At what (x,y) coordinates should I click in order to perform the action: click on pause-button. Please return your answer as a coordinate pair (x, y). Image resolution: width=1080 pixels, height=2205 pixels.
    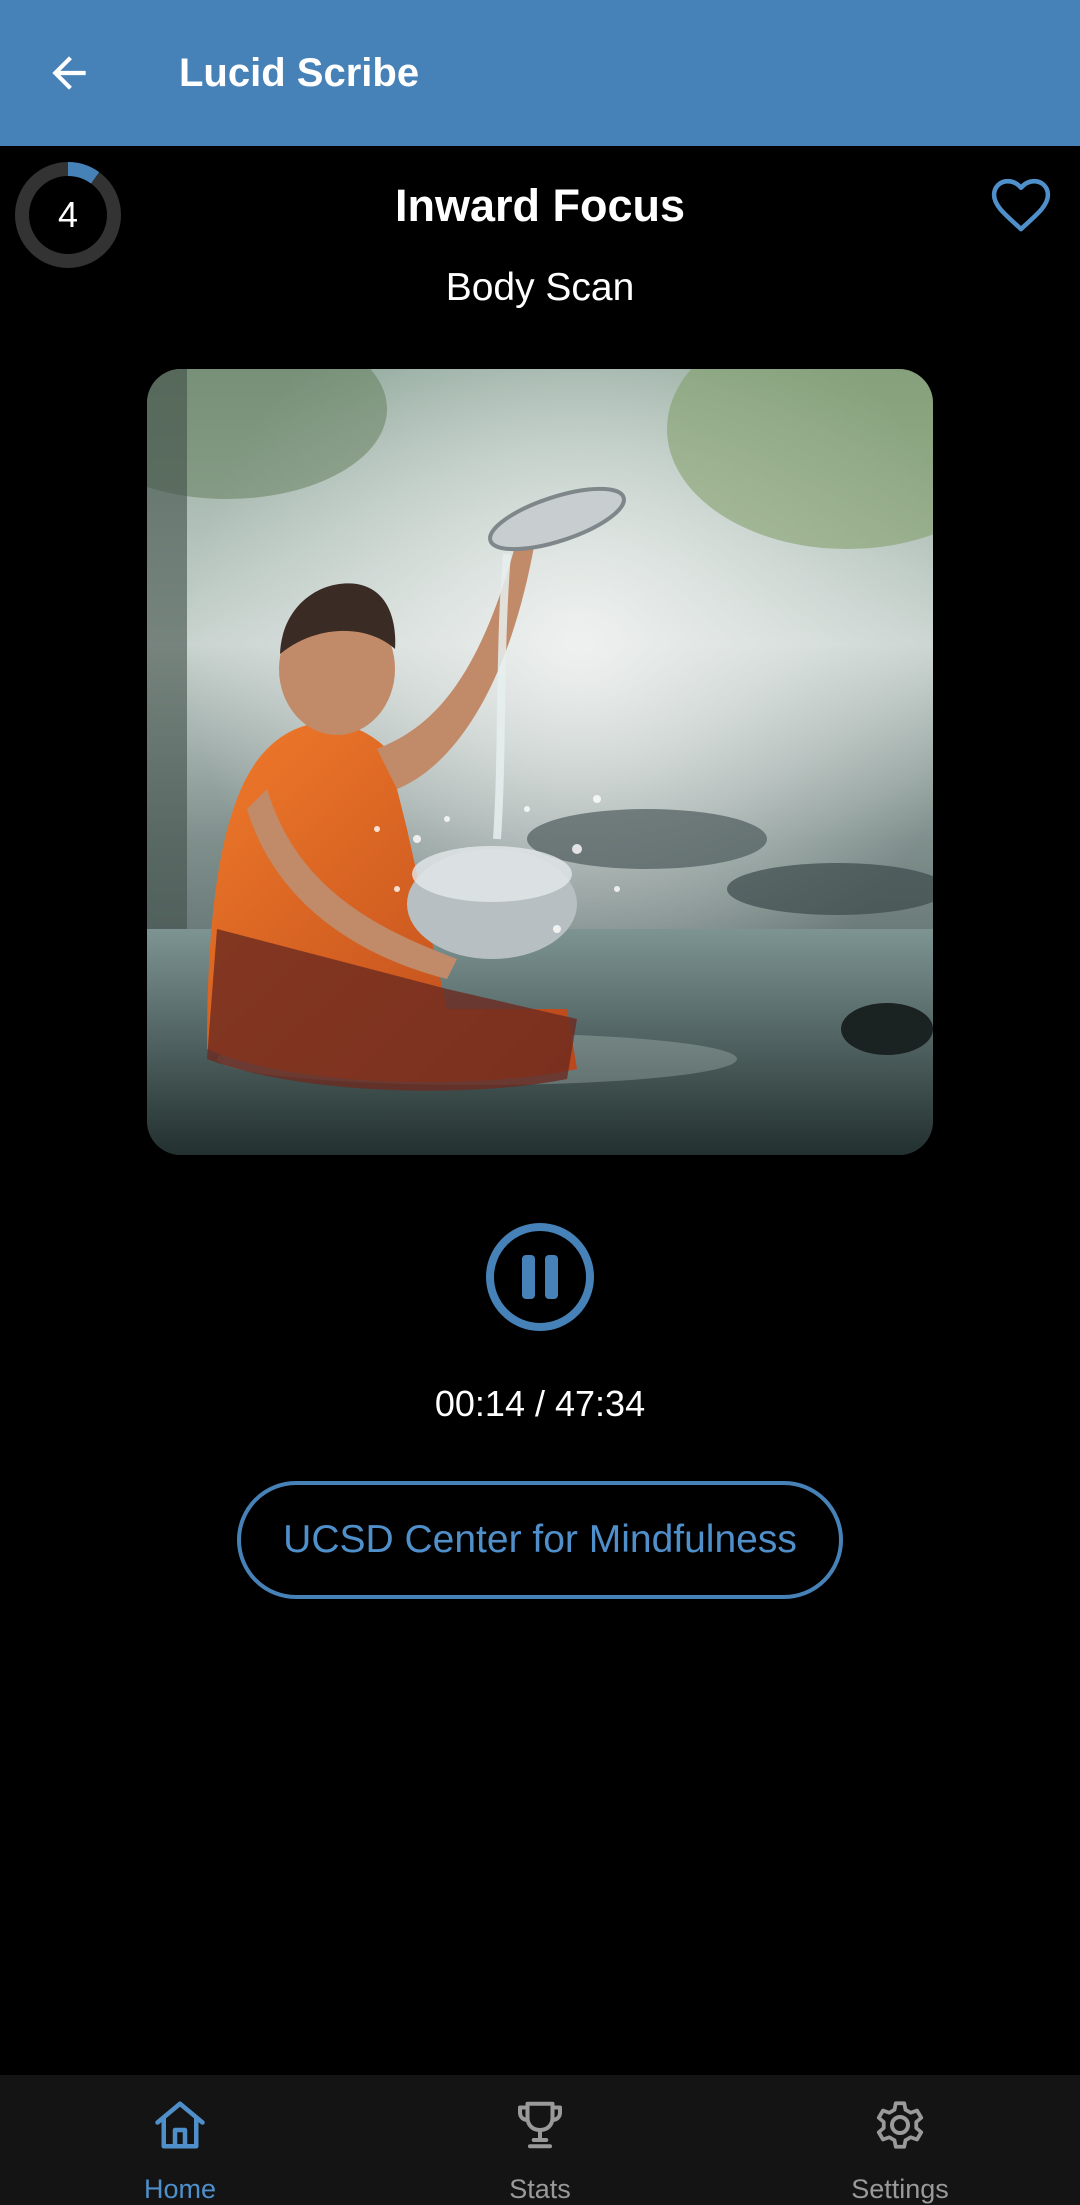
    Looking at the image, I should click on (540, 1277).